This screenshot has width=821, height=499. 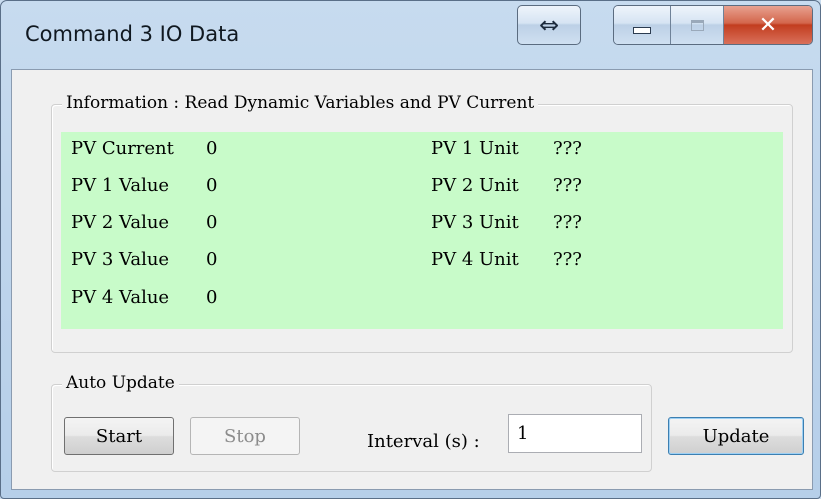 What do you see at coordinates (736, 436) in the screenshot?
I see `update-button: Update` at bounding box center [736, 436].